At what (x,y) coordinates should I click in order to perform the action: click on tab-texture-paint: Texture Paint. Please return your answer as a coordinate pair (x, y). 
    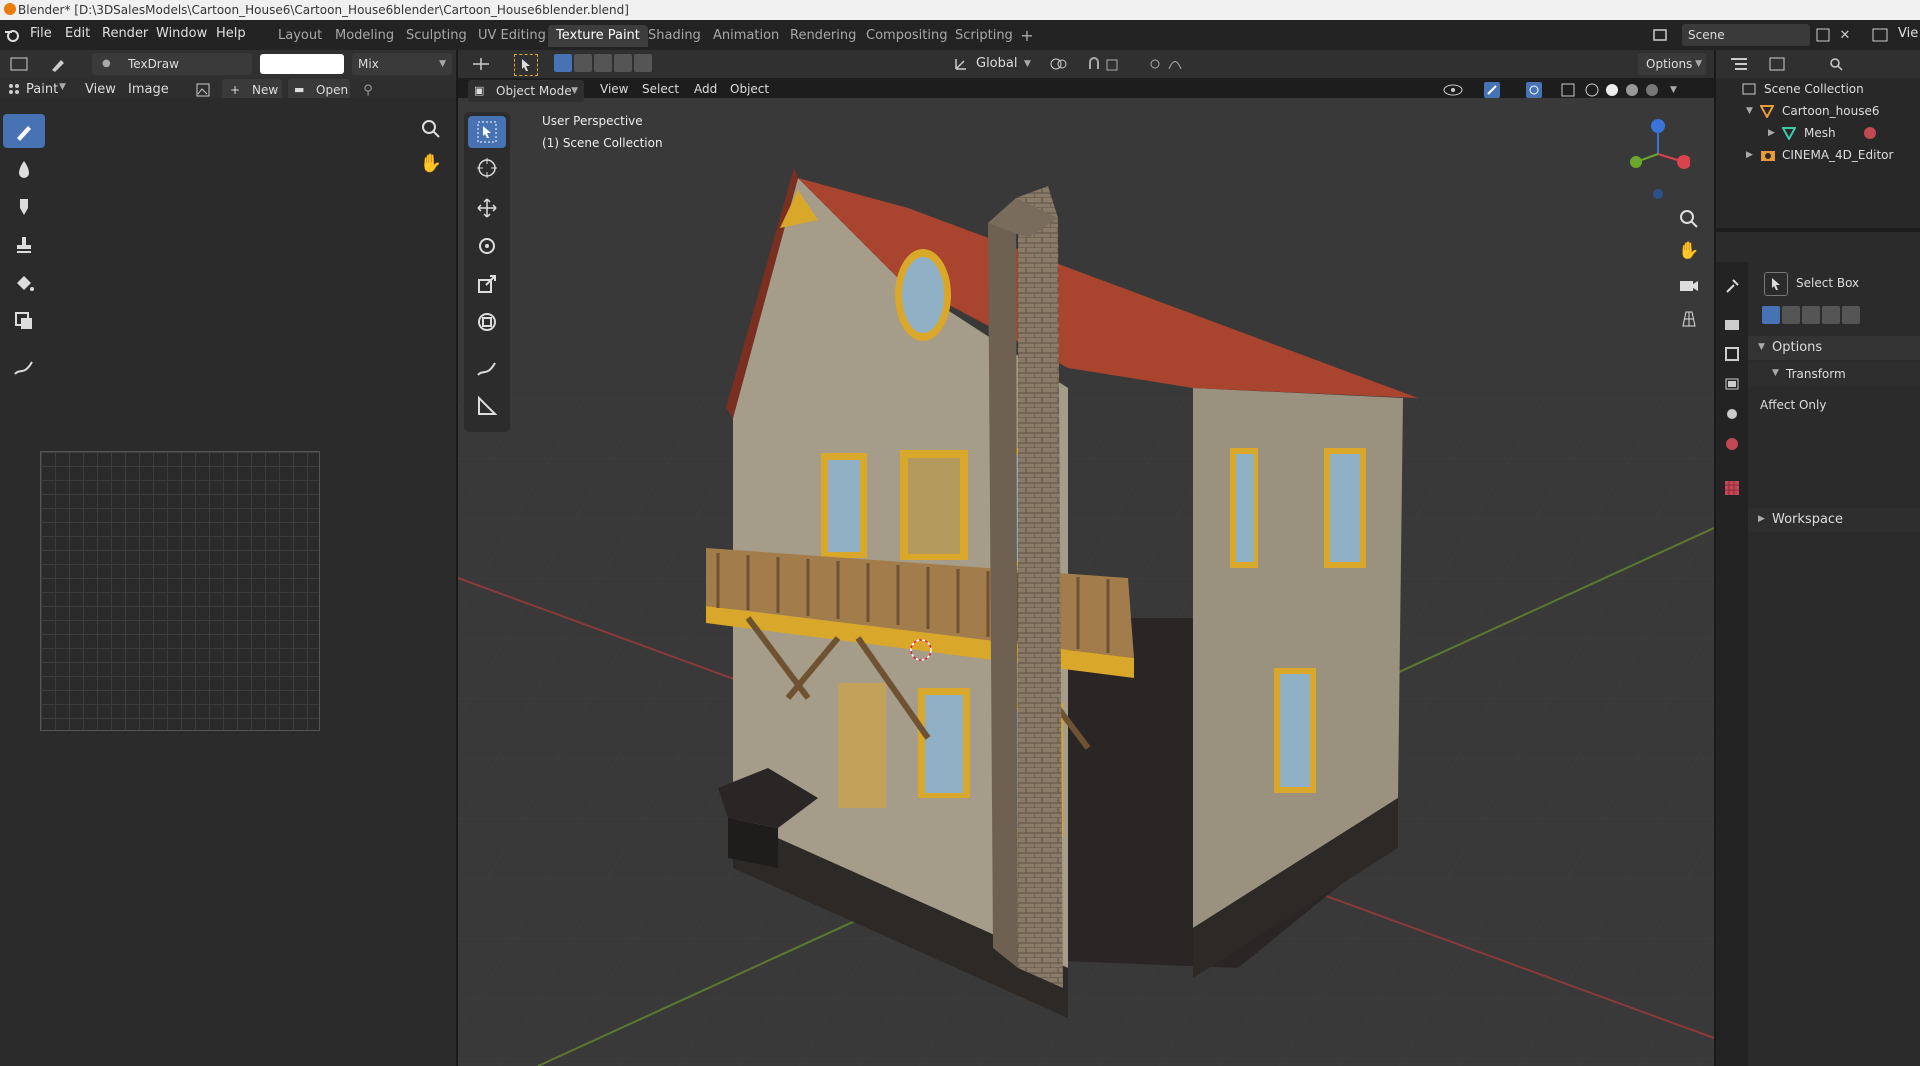
    Looking at the image, I should click on (598, 36).